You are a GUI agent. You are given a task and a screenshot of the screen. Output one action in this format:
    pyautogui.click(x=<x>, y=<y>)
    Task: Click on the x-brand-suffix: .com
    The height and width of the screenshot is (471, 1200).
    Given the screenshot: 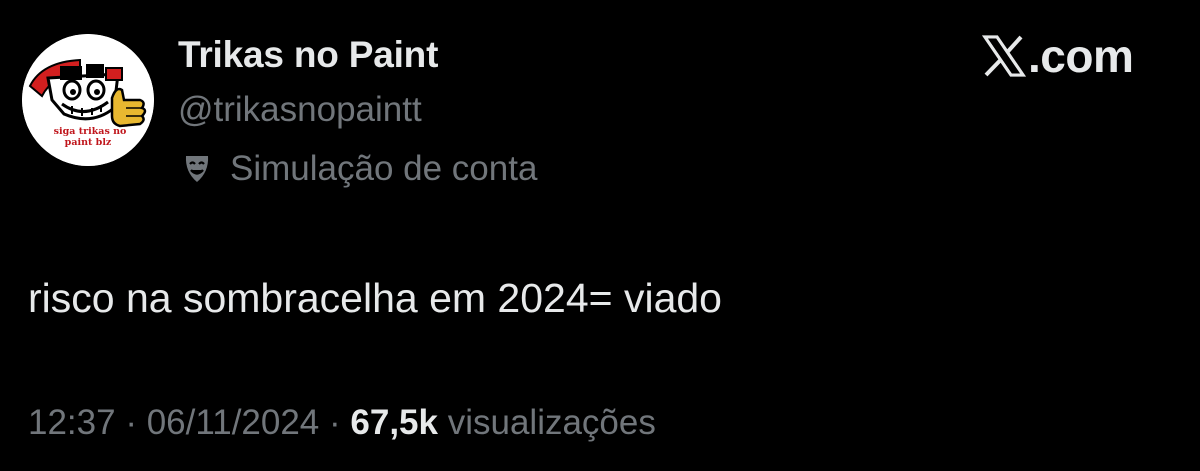 What is the action you would take?
    pyautogui.click(x=1081, y=56)
    